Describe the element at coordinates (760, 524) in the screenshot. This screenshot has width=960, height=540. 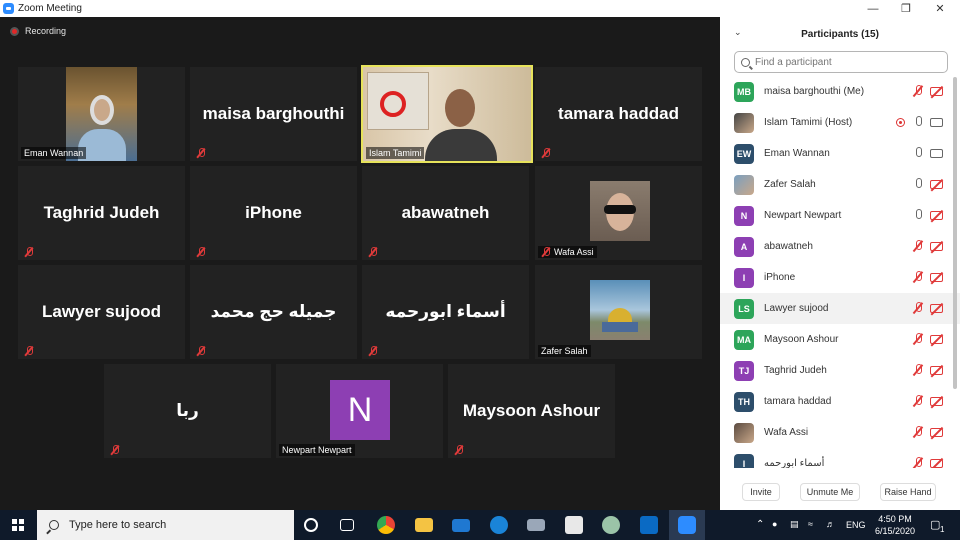
I see `show-hidden-icons: ⌃` at that location.